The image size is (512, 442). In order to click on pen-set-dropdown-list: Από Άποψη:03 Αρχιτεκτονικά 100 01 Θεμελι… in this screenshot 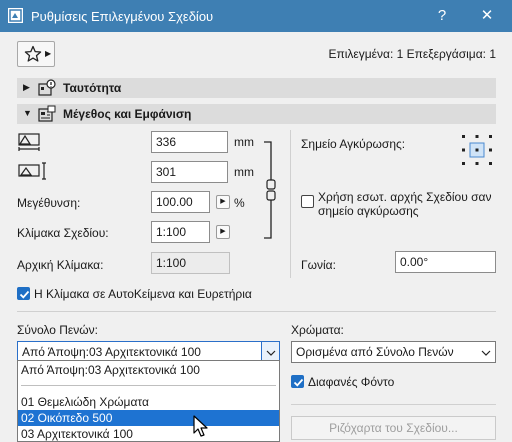, I will do `click(148, 401)`.